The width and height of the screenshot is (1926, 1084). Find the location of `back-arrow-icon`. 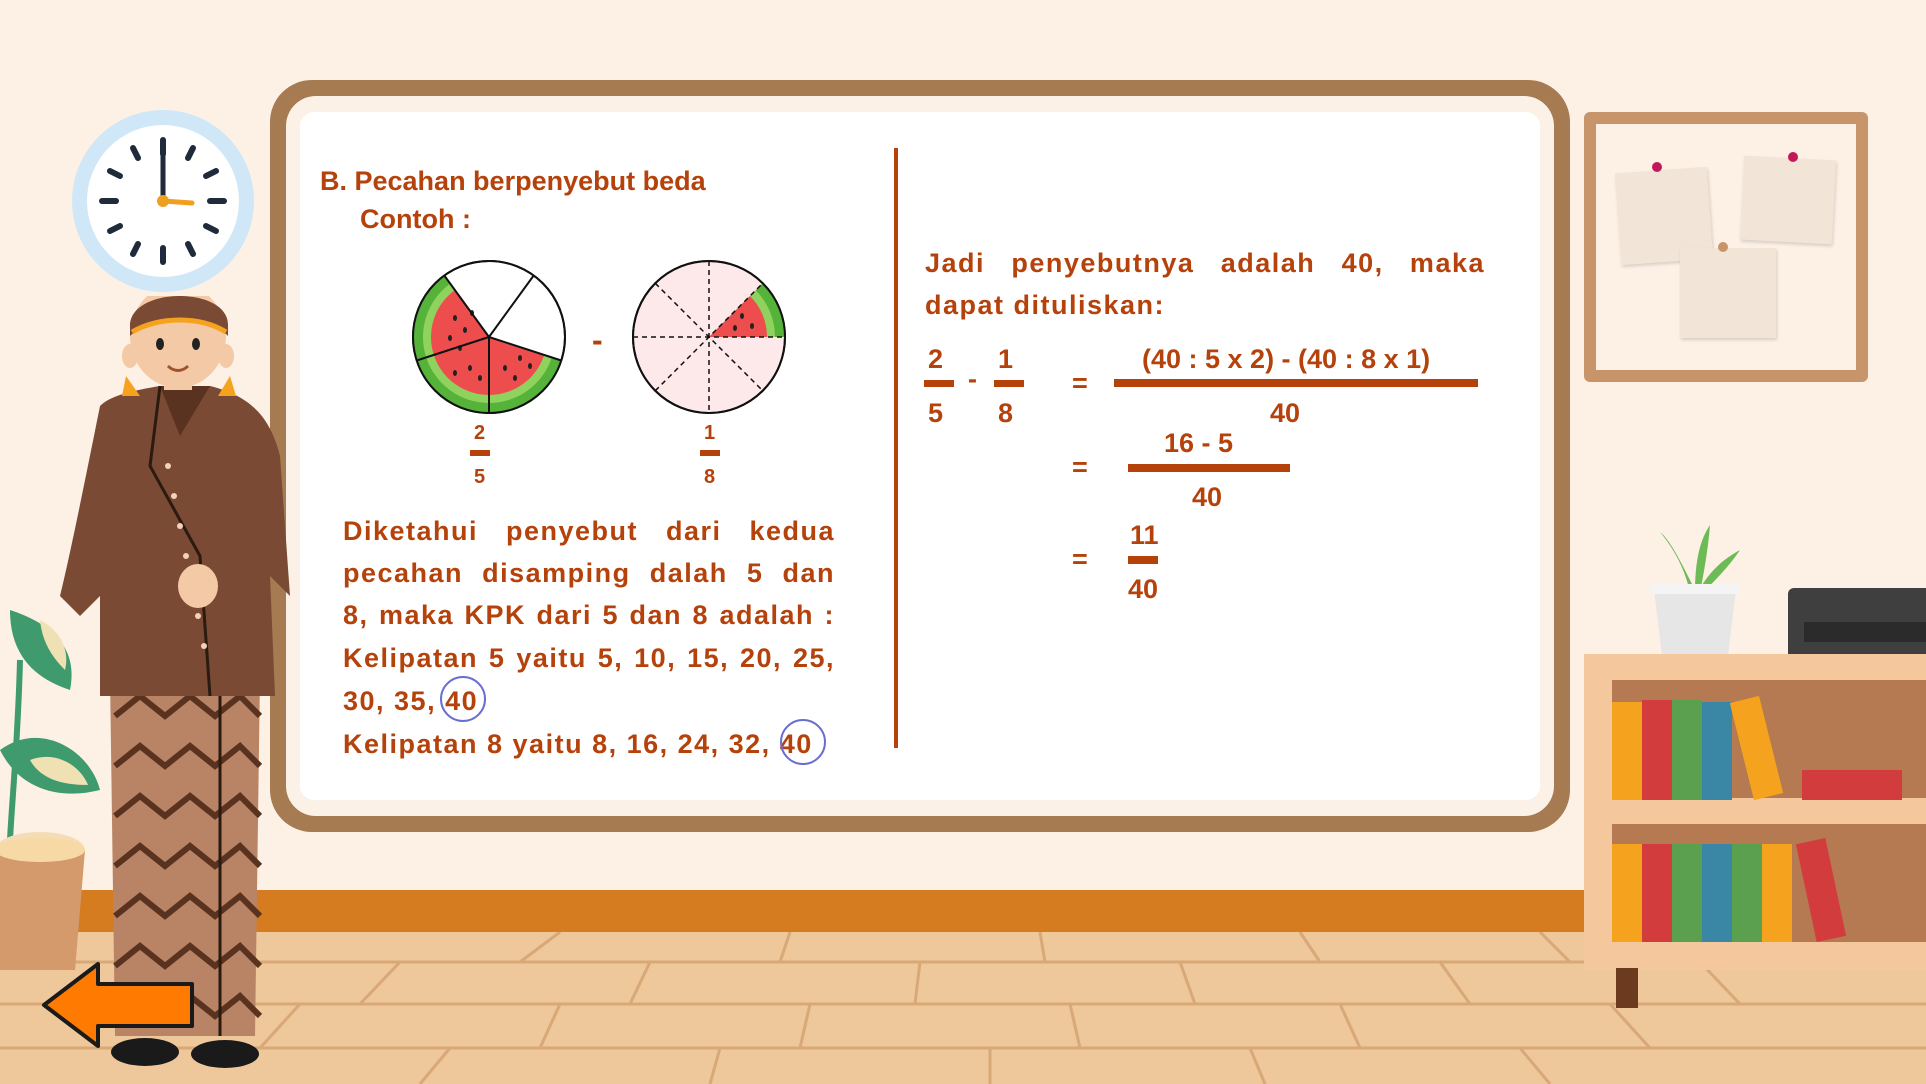

back-arrow-icon is located at coordinates (120, 1005).